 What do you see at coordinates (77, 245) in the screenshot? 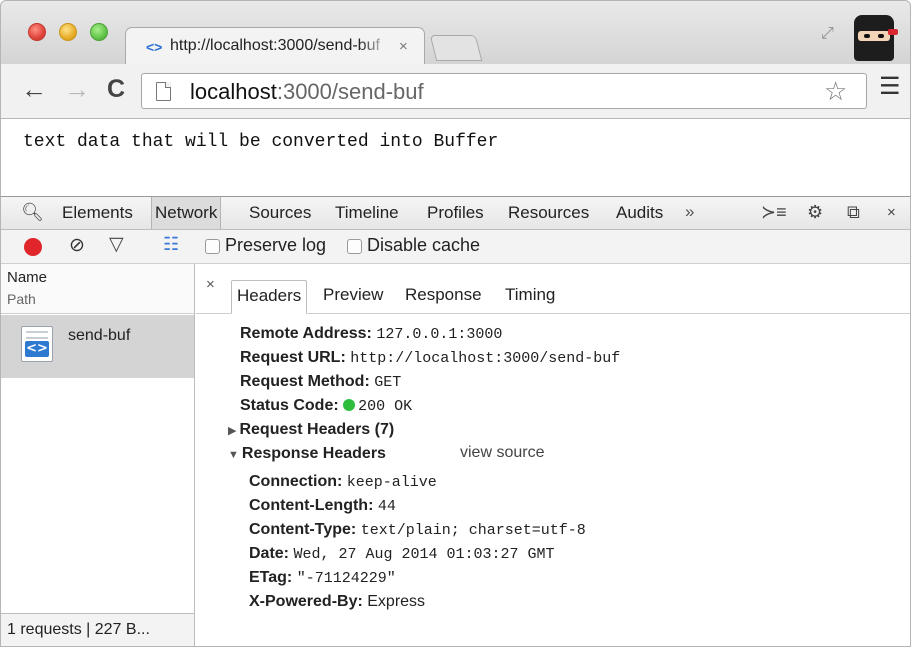
I see `clear-icon: ⊘` at bounding box center [77, 245].